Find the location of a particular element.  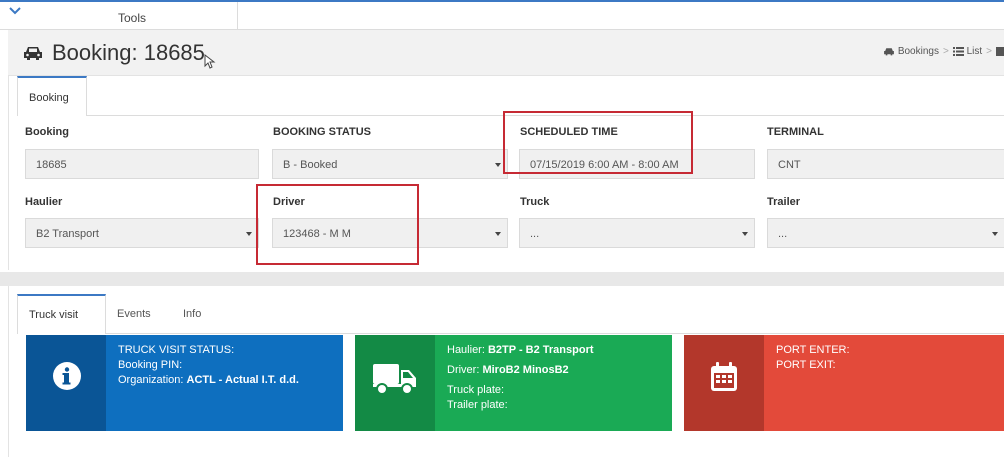

booking-status-label: BOOKING STATUS is located at coordinates (322, 132).